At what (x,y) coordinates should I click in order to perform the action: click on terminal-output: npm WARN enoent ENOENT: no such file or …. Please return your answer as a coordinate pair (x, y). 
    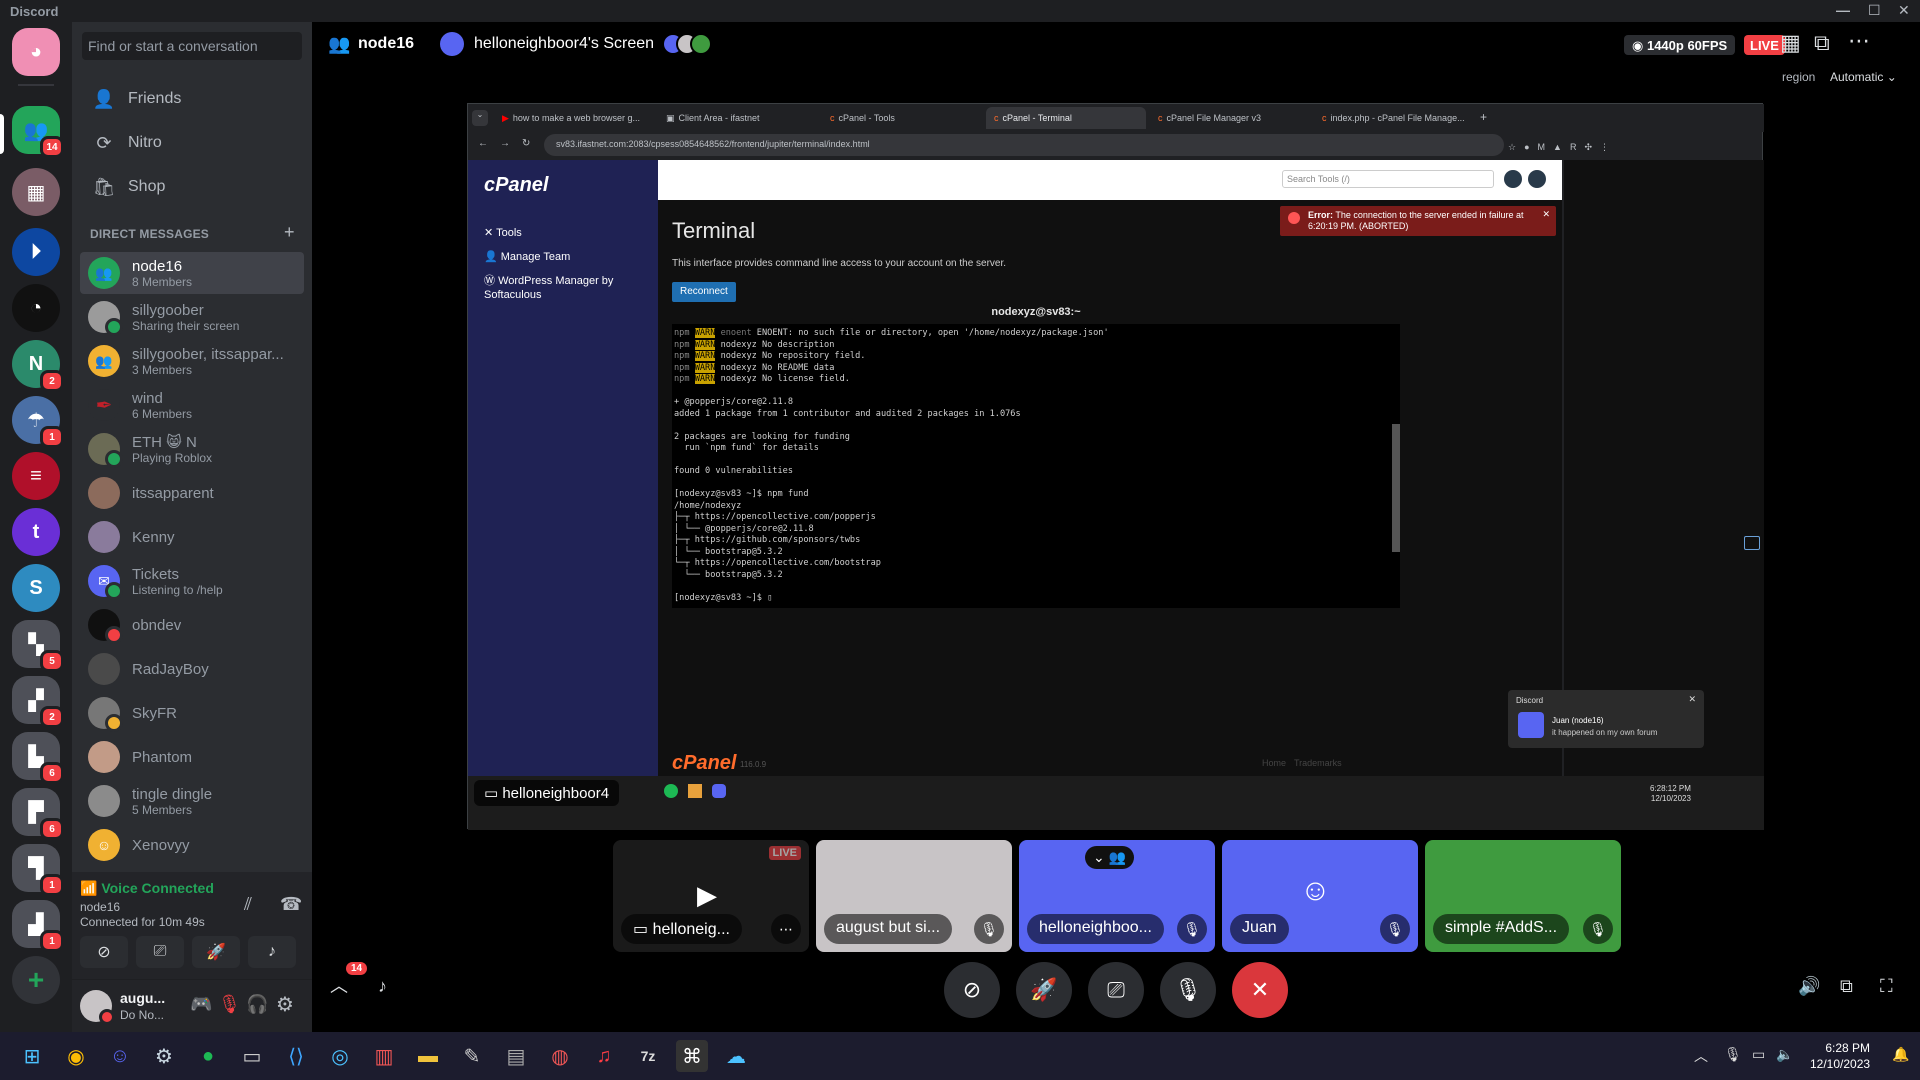
    Looking at the image, I should click on (1036, 466).